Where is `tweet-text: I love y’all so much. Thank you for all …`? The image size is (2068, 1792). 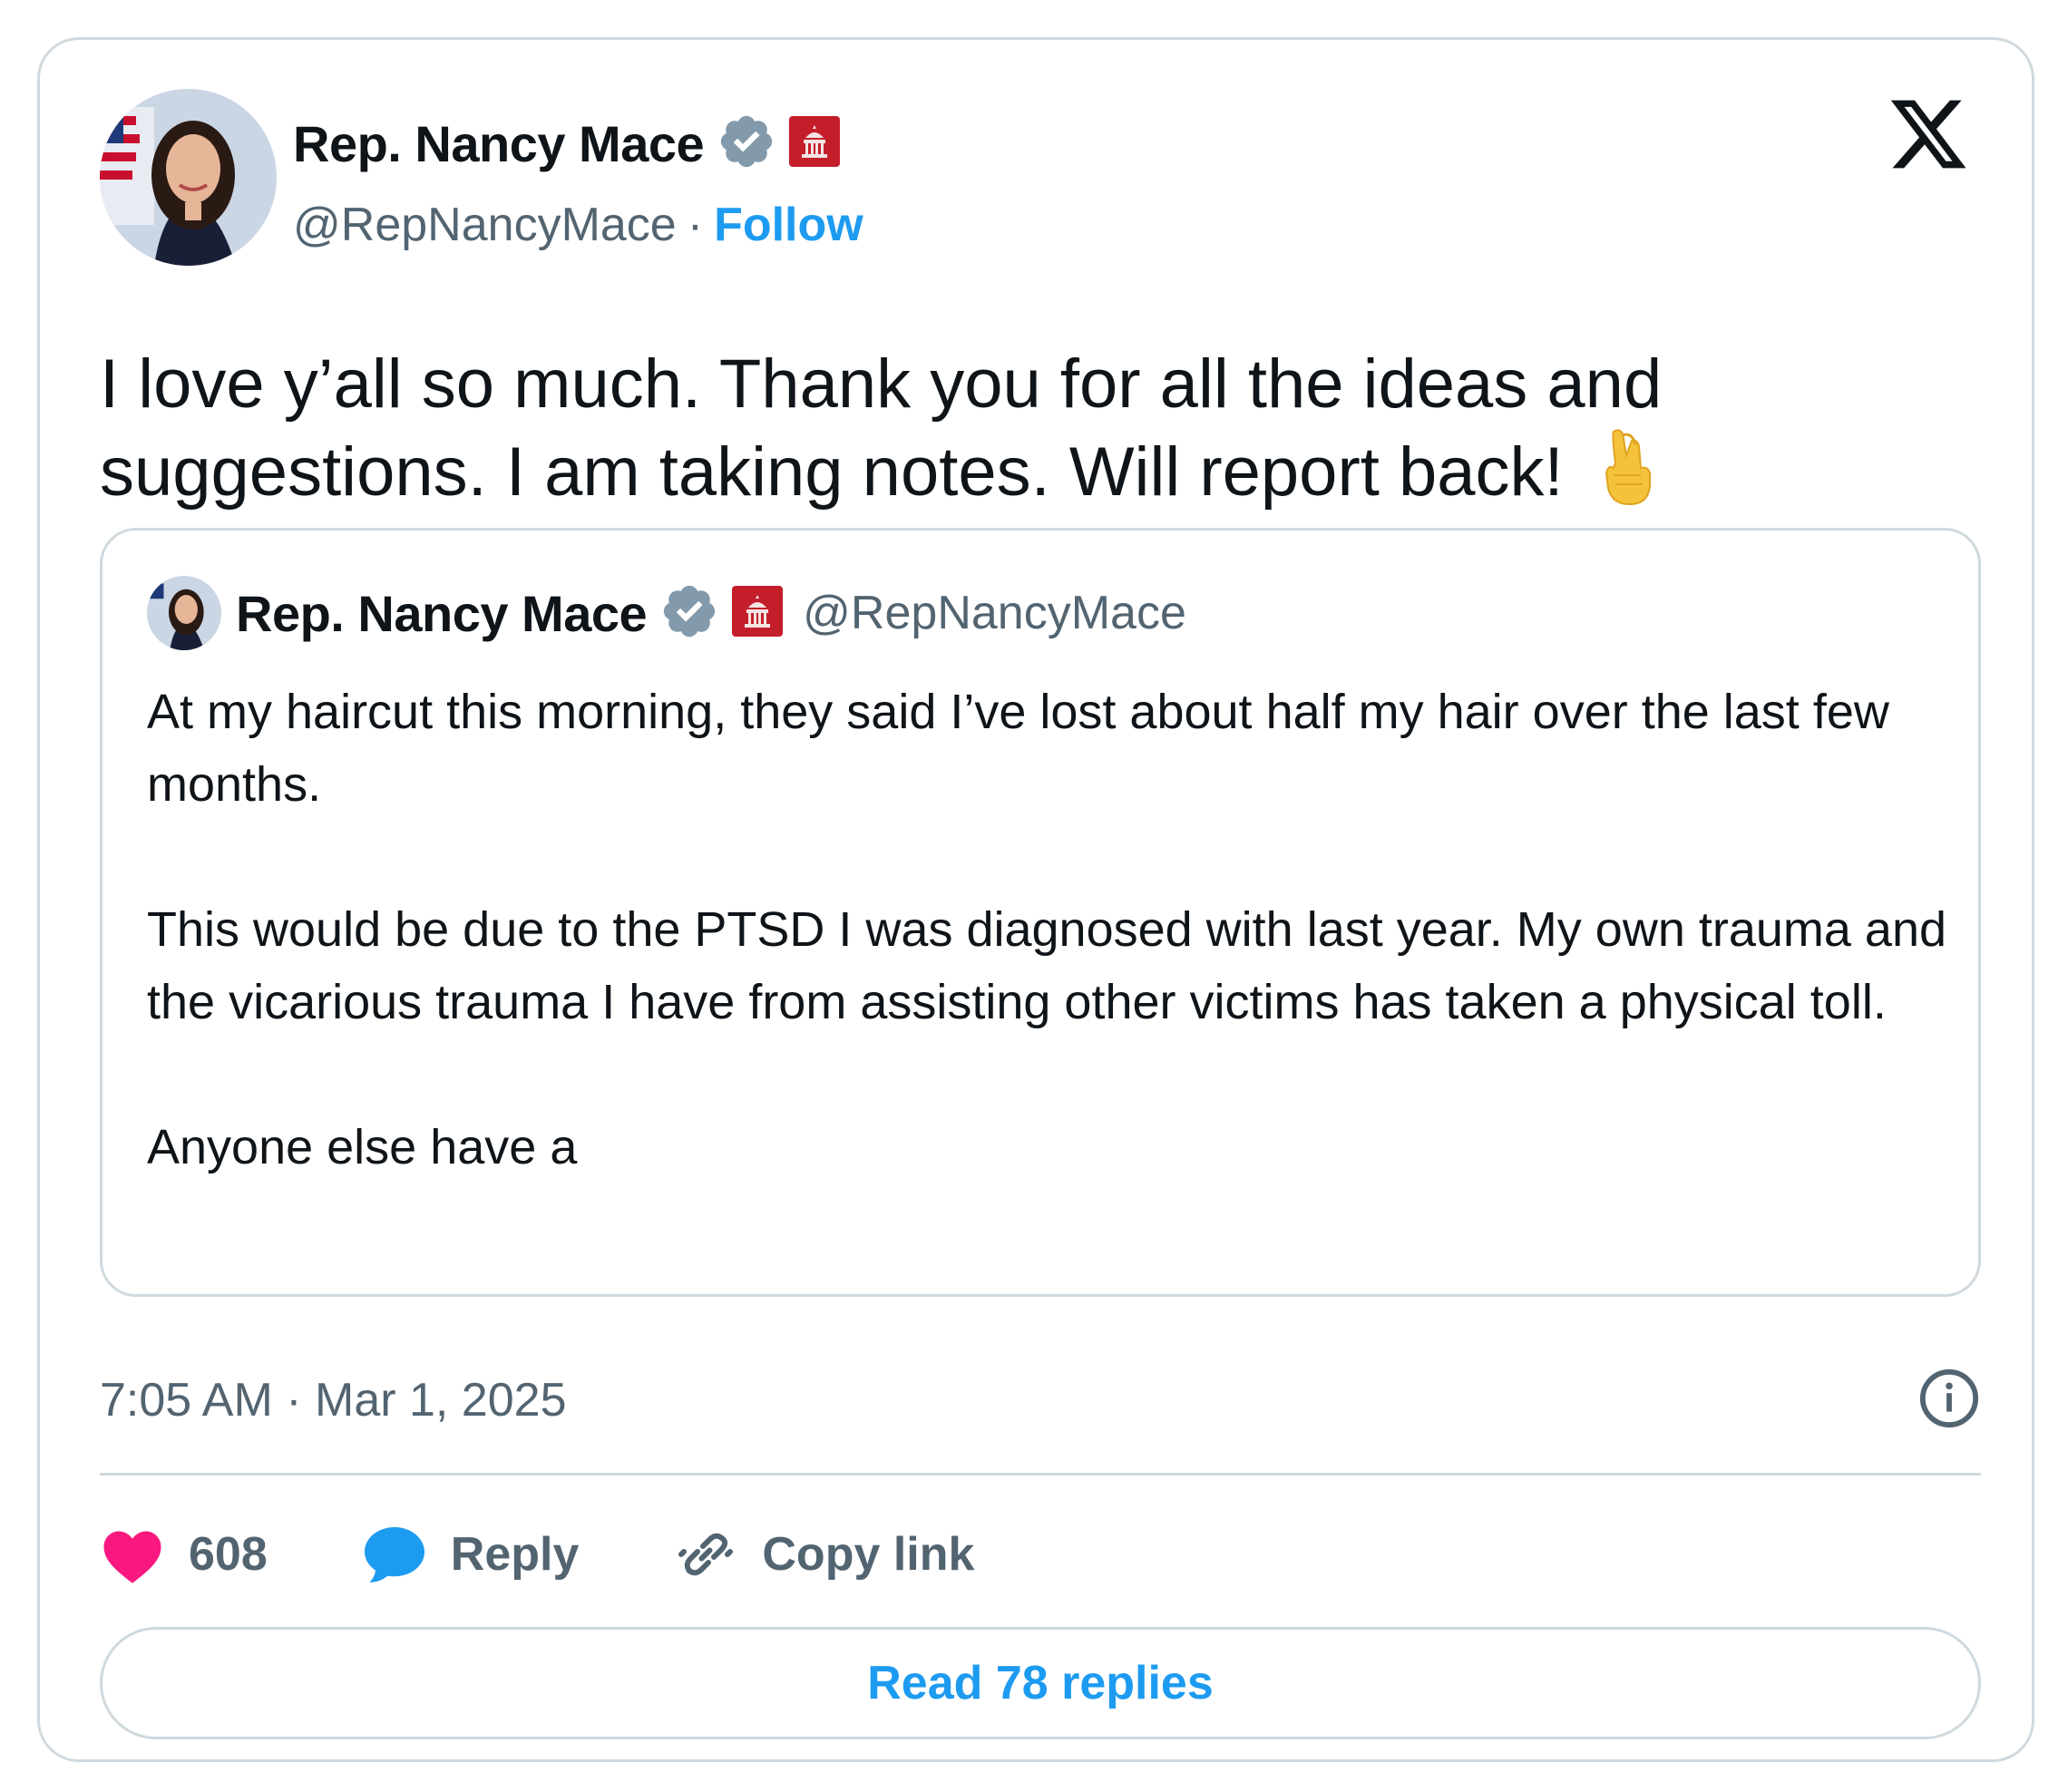 tweet-text: I love y’all so much. Thank you for all … is located at coordinates (881, 428).